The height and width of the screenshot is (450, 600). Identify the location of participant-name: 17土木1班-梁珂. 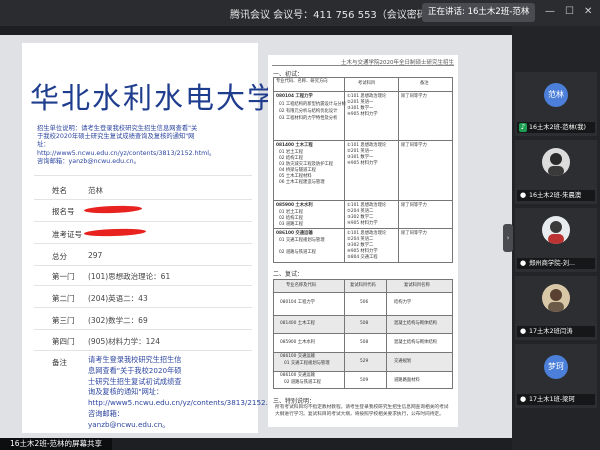
(552, 399).